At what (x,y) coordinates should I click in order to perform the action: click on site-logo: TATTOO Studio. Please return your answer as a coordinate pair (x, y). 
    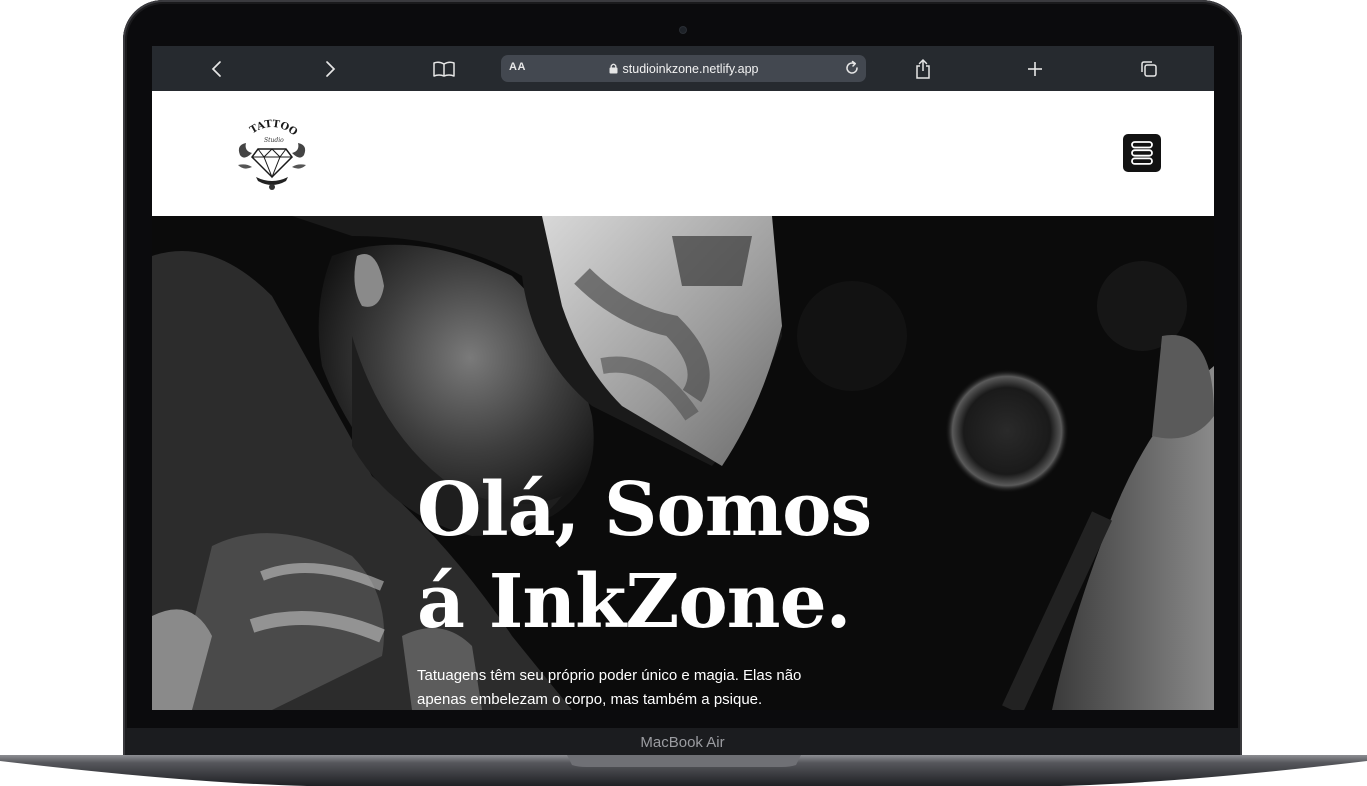
    Looking at the image, I should click on (274, 156).